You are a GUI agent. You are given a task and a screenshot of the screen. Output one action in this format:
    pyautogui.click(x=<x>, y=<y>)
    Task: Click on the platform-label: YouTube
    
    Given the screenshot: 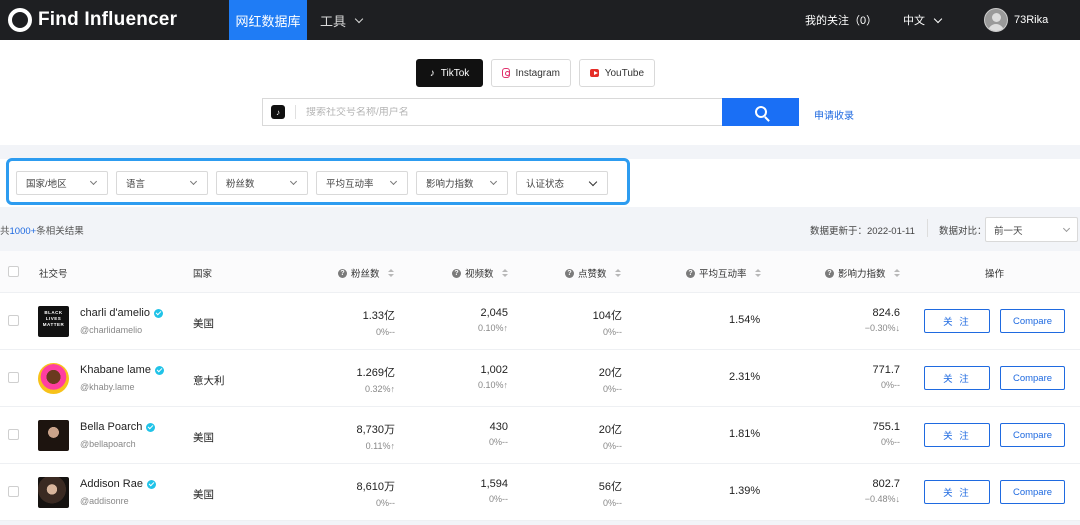 What is the action you would take?
    pyautogui.click(x=624, y=73)
    